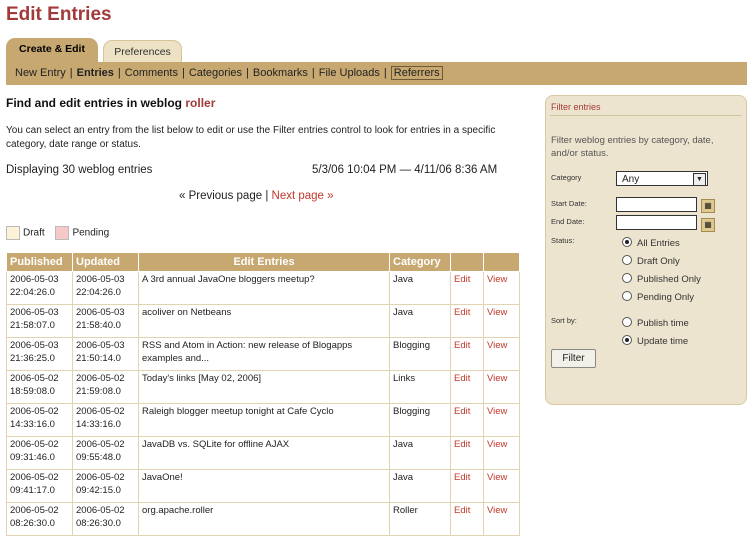 The height and width of the screenshot is (546, 750). I want to click on updated-time: 21:58:40.0, so click(98, 325).